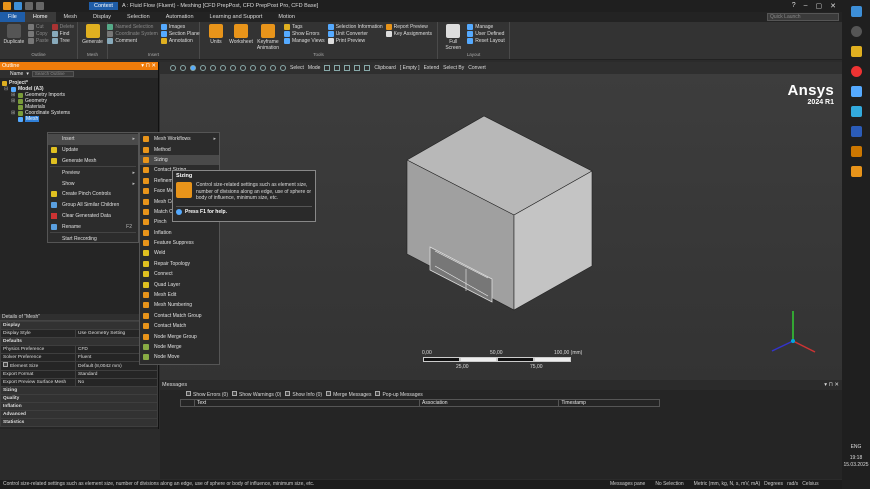 The height and width of the screenshot is (489, 870). I want to click on undo-icon, so click(29, 6).